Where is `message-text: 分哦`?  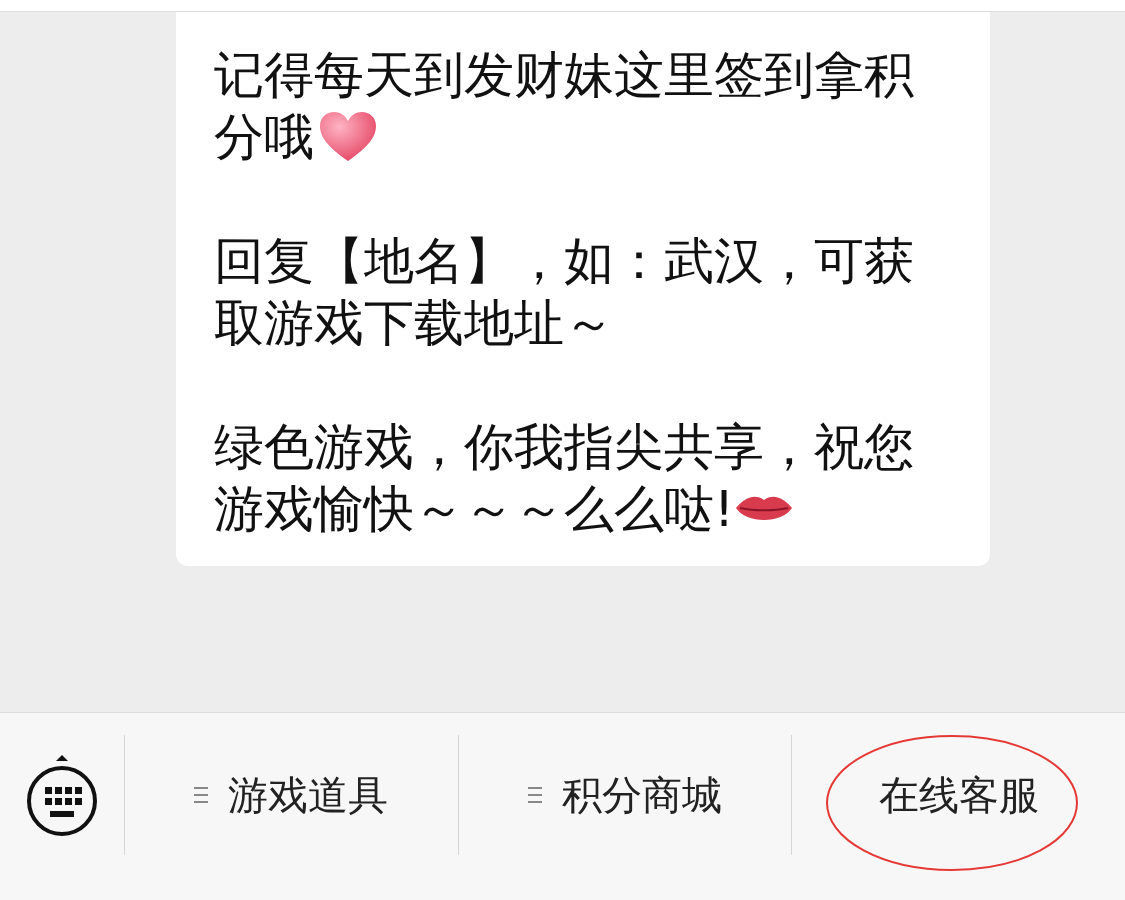 message-text: 分哦 is located at coordinates (264, 137).